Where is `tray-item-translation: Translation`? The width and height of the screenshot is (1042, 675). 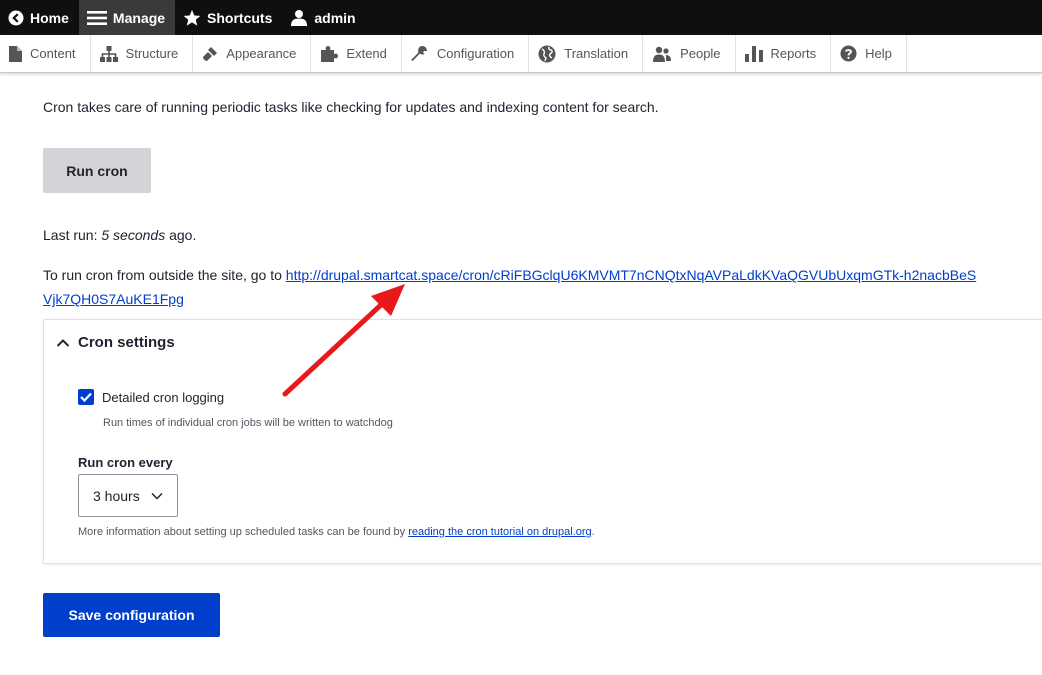 tray-item-translation: Translation is located at coordinates (586, 53).